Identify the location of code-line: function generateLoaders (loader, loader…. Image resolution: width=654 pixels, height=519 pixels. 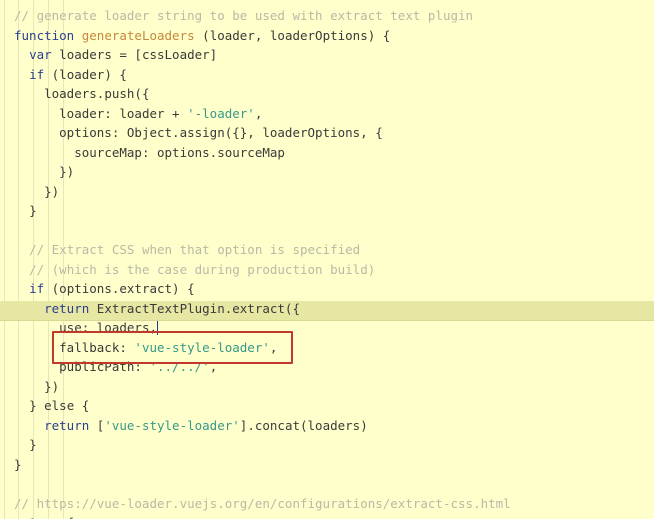
(327, 36).